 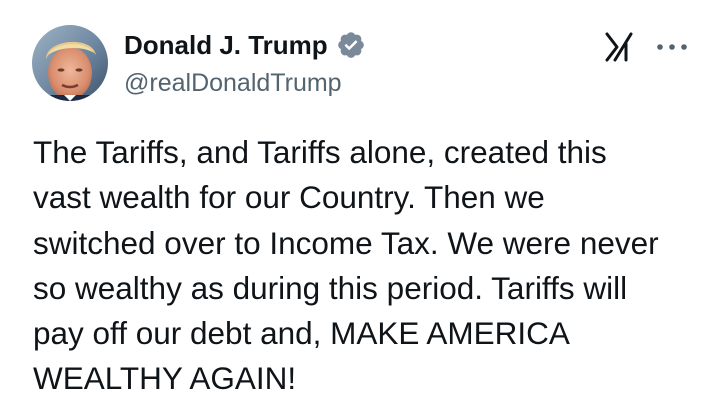 I want to click on author-handle: @realDonaldTrump, so click(x=233, y=83).